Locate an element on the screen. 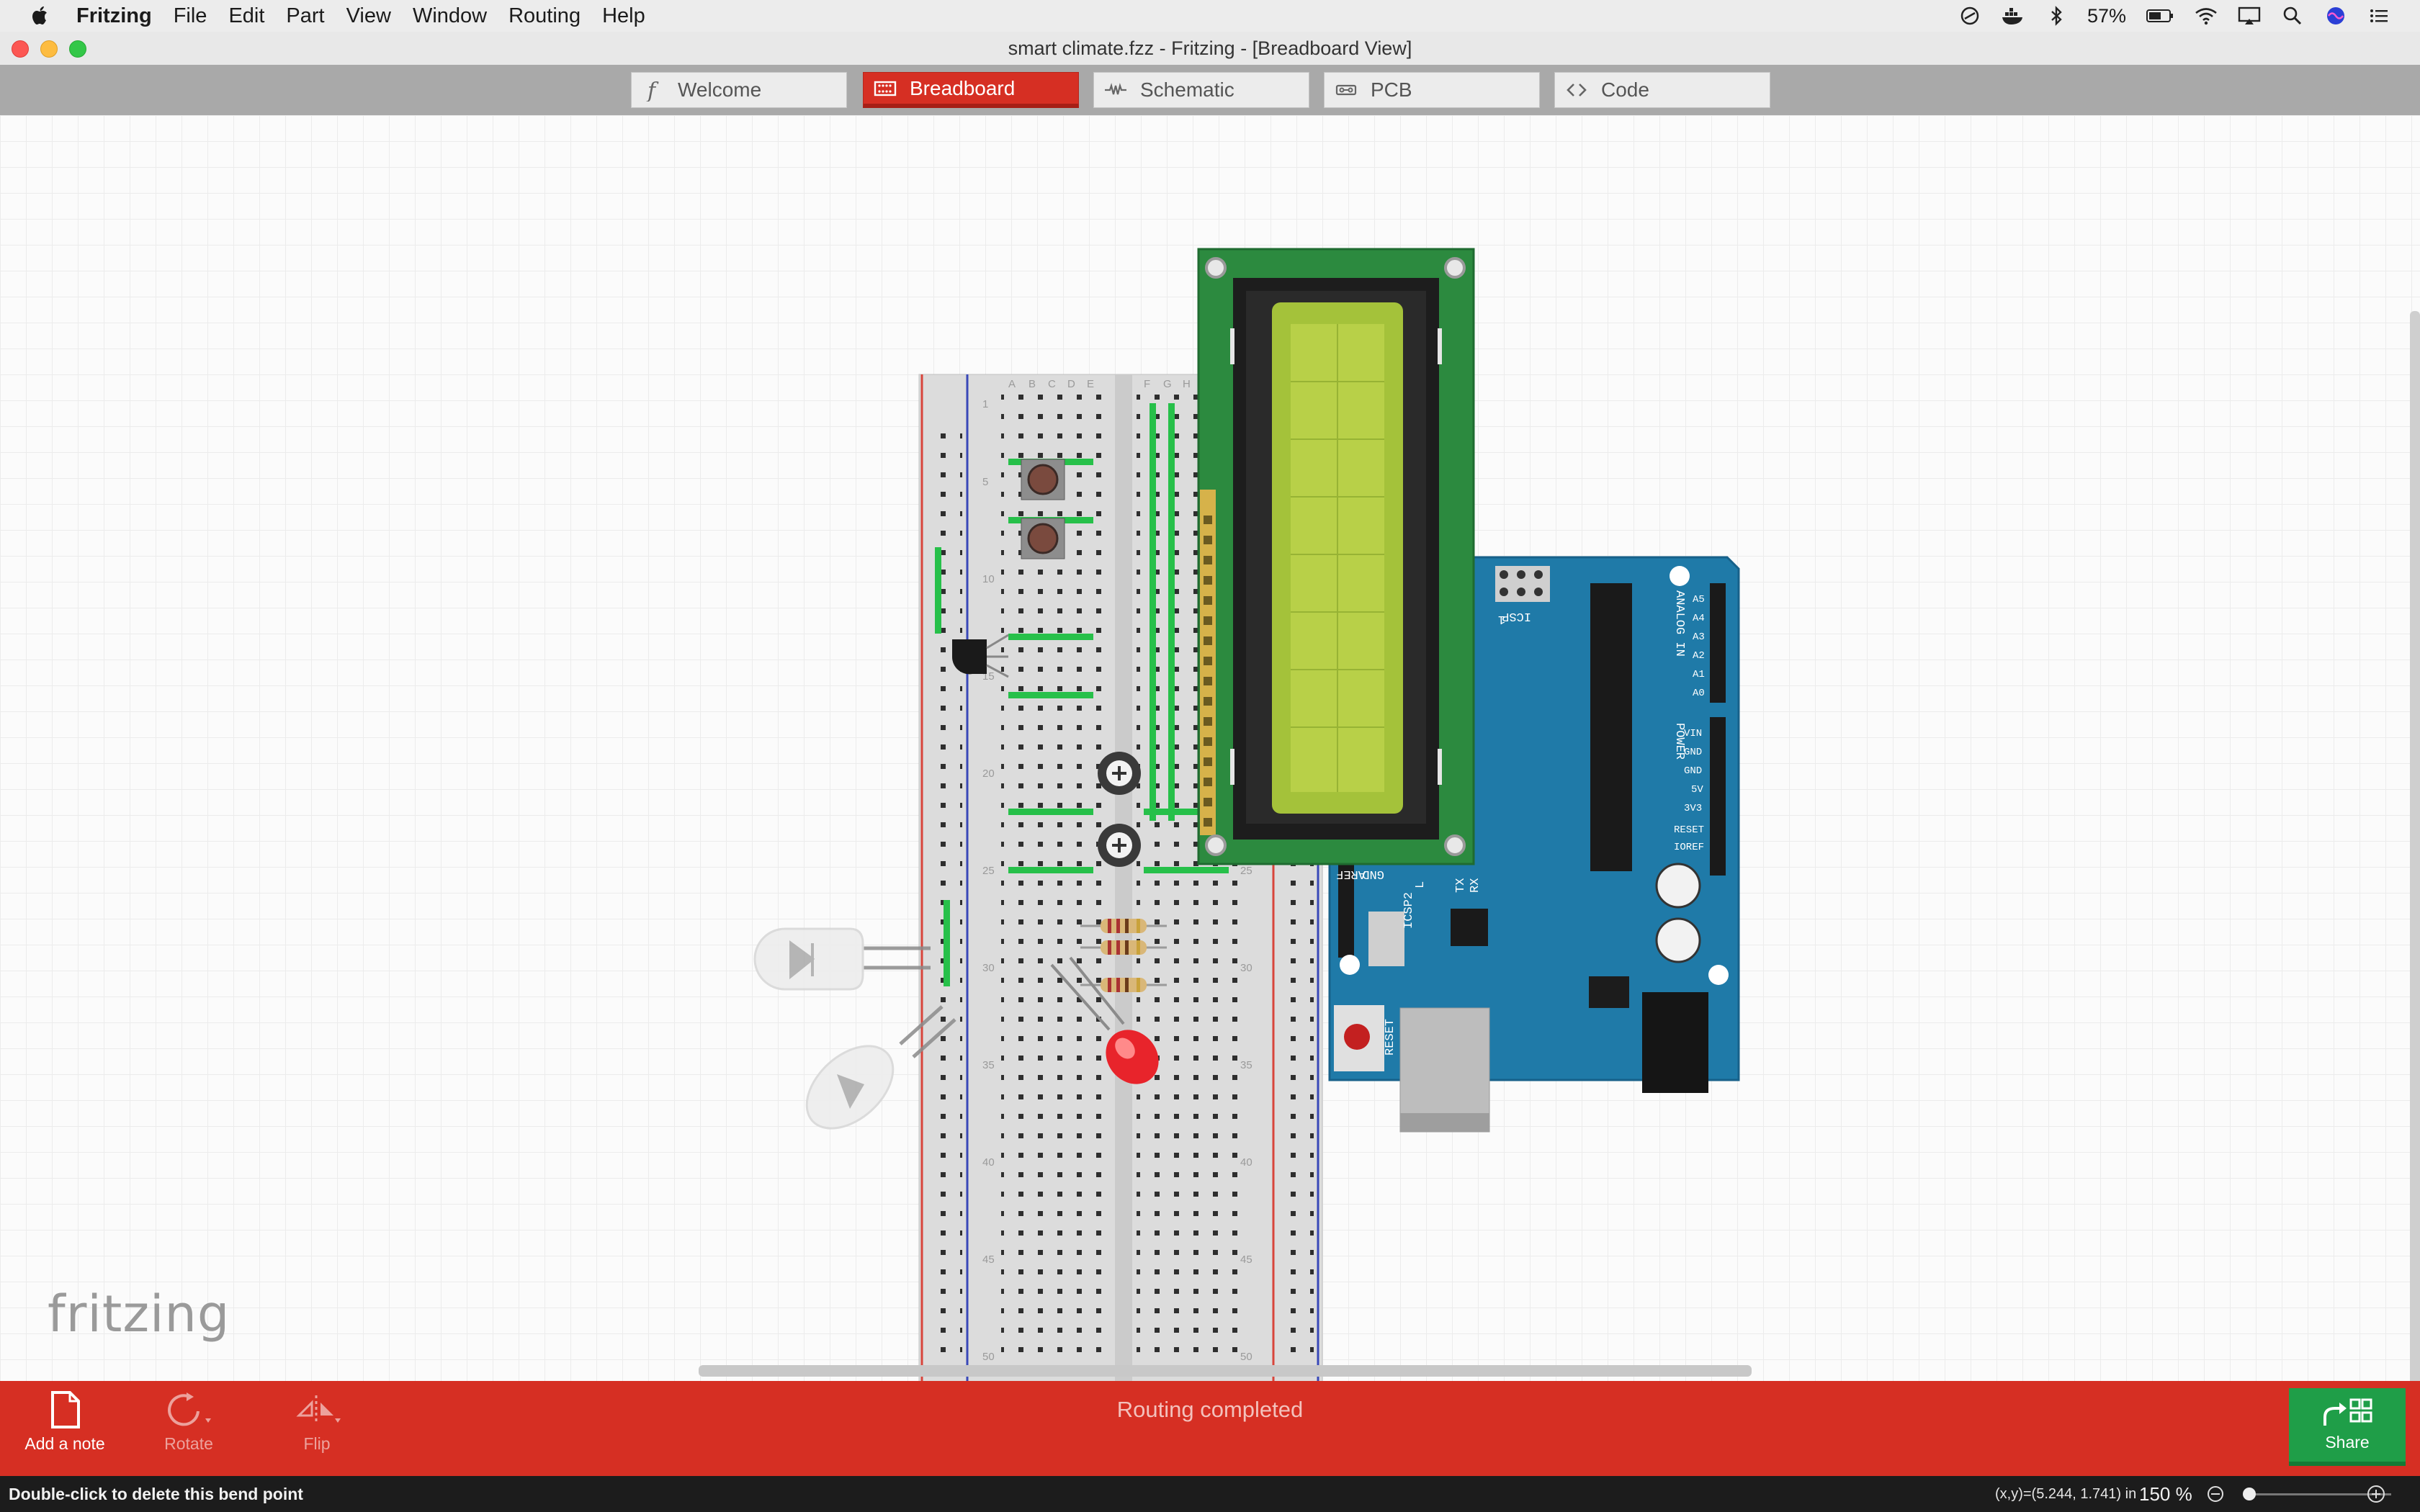 The image size is (2420, 1512). pcb-icon is located at coordinates (1346, 90).